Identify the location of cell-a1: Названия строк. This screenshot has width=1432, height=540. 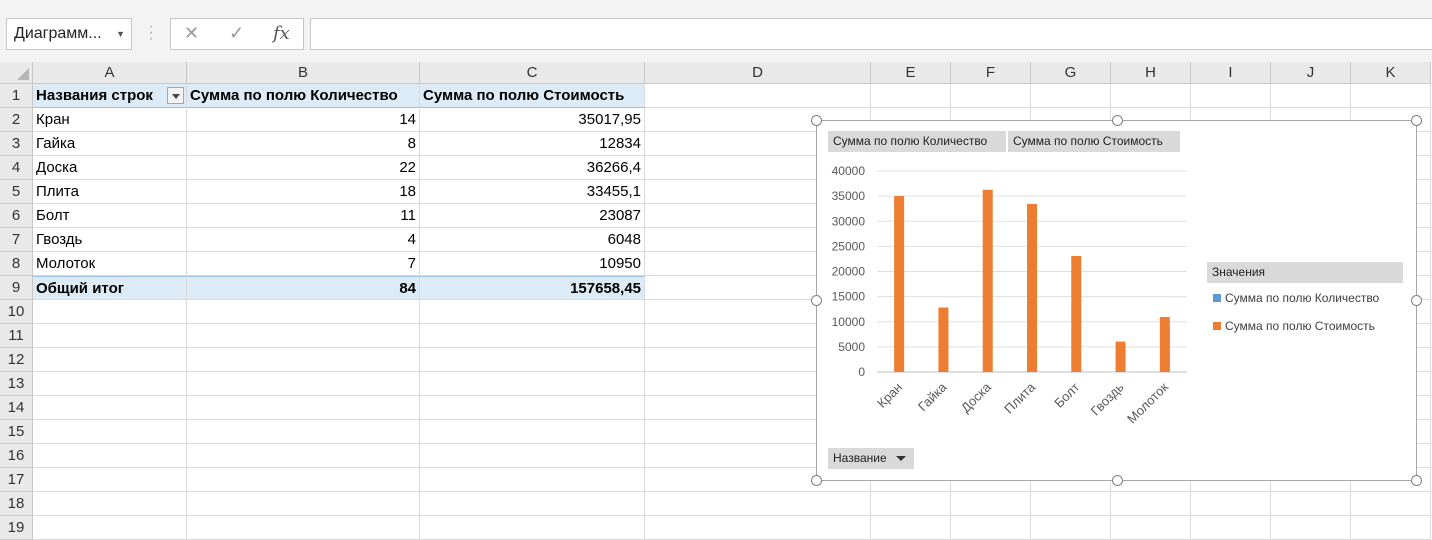
(110, 96).